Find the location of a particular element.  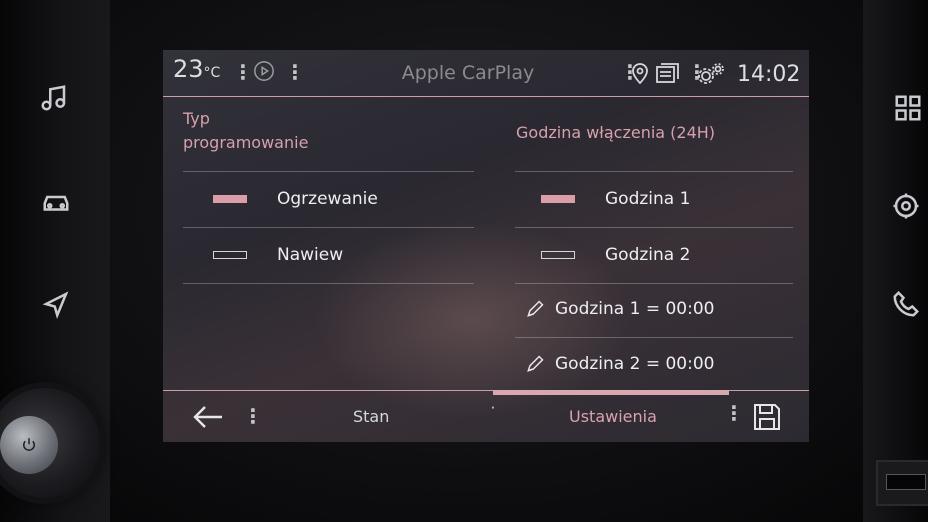

phone-icon is located at coordinates (906, 303).